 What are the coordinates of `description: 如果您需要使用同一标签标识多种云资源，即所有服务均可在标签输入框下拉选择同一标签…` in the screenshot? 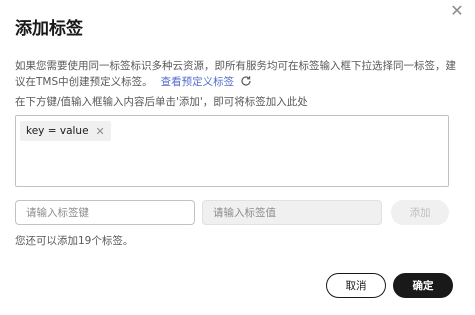 It's located at (237, 75).